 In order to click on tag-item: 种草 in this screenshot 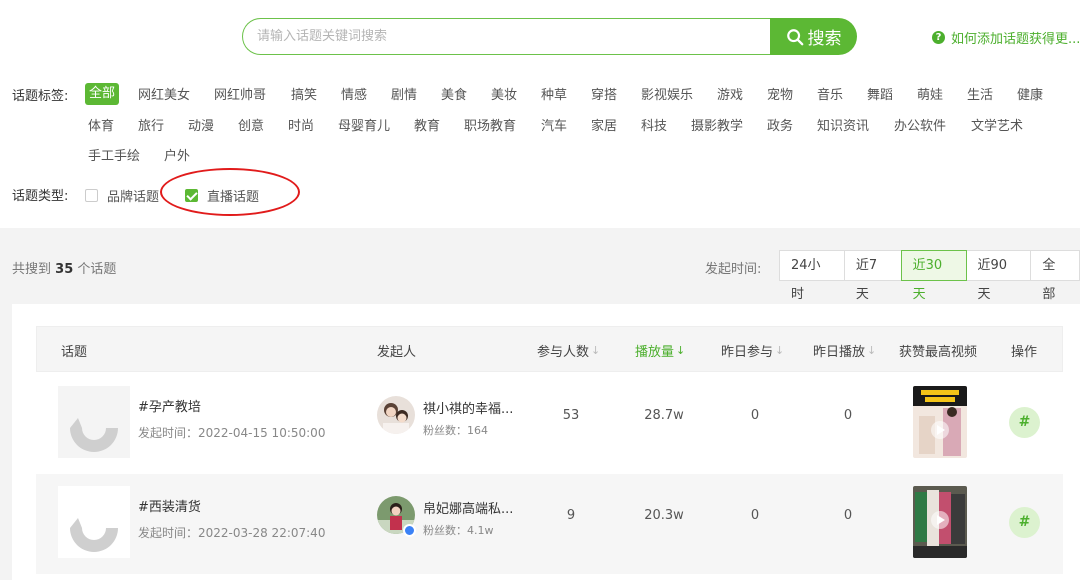, I will do `click(554, 96)`.